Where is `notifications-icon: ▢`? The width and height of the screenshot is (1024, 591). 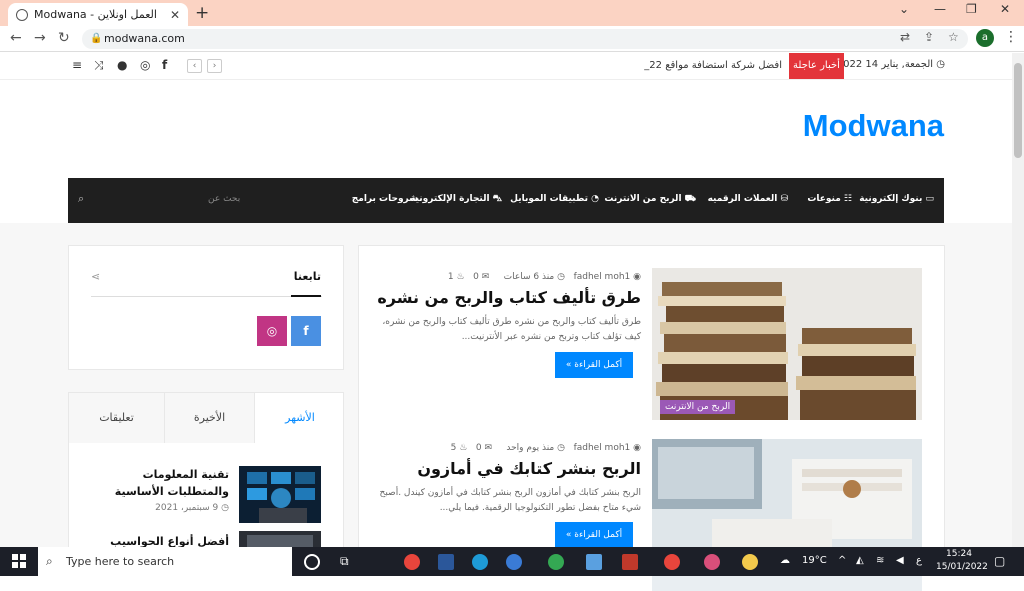 notifications-icon: ▢ is located at coordinates (999, 561).